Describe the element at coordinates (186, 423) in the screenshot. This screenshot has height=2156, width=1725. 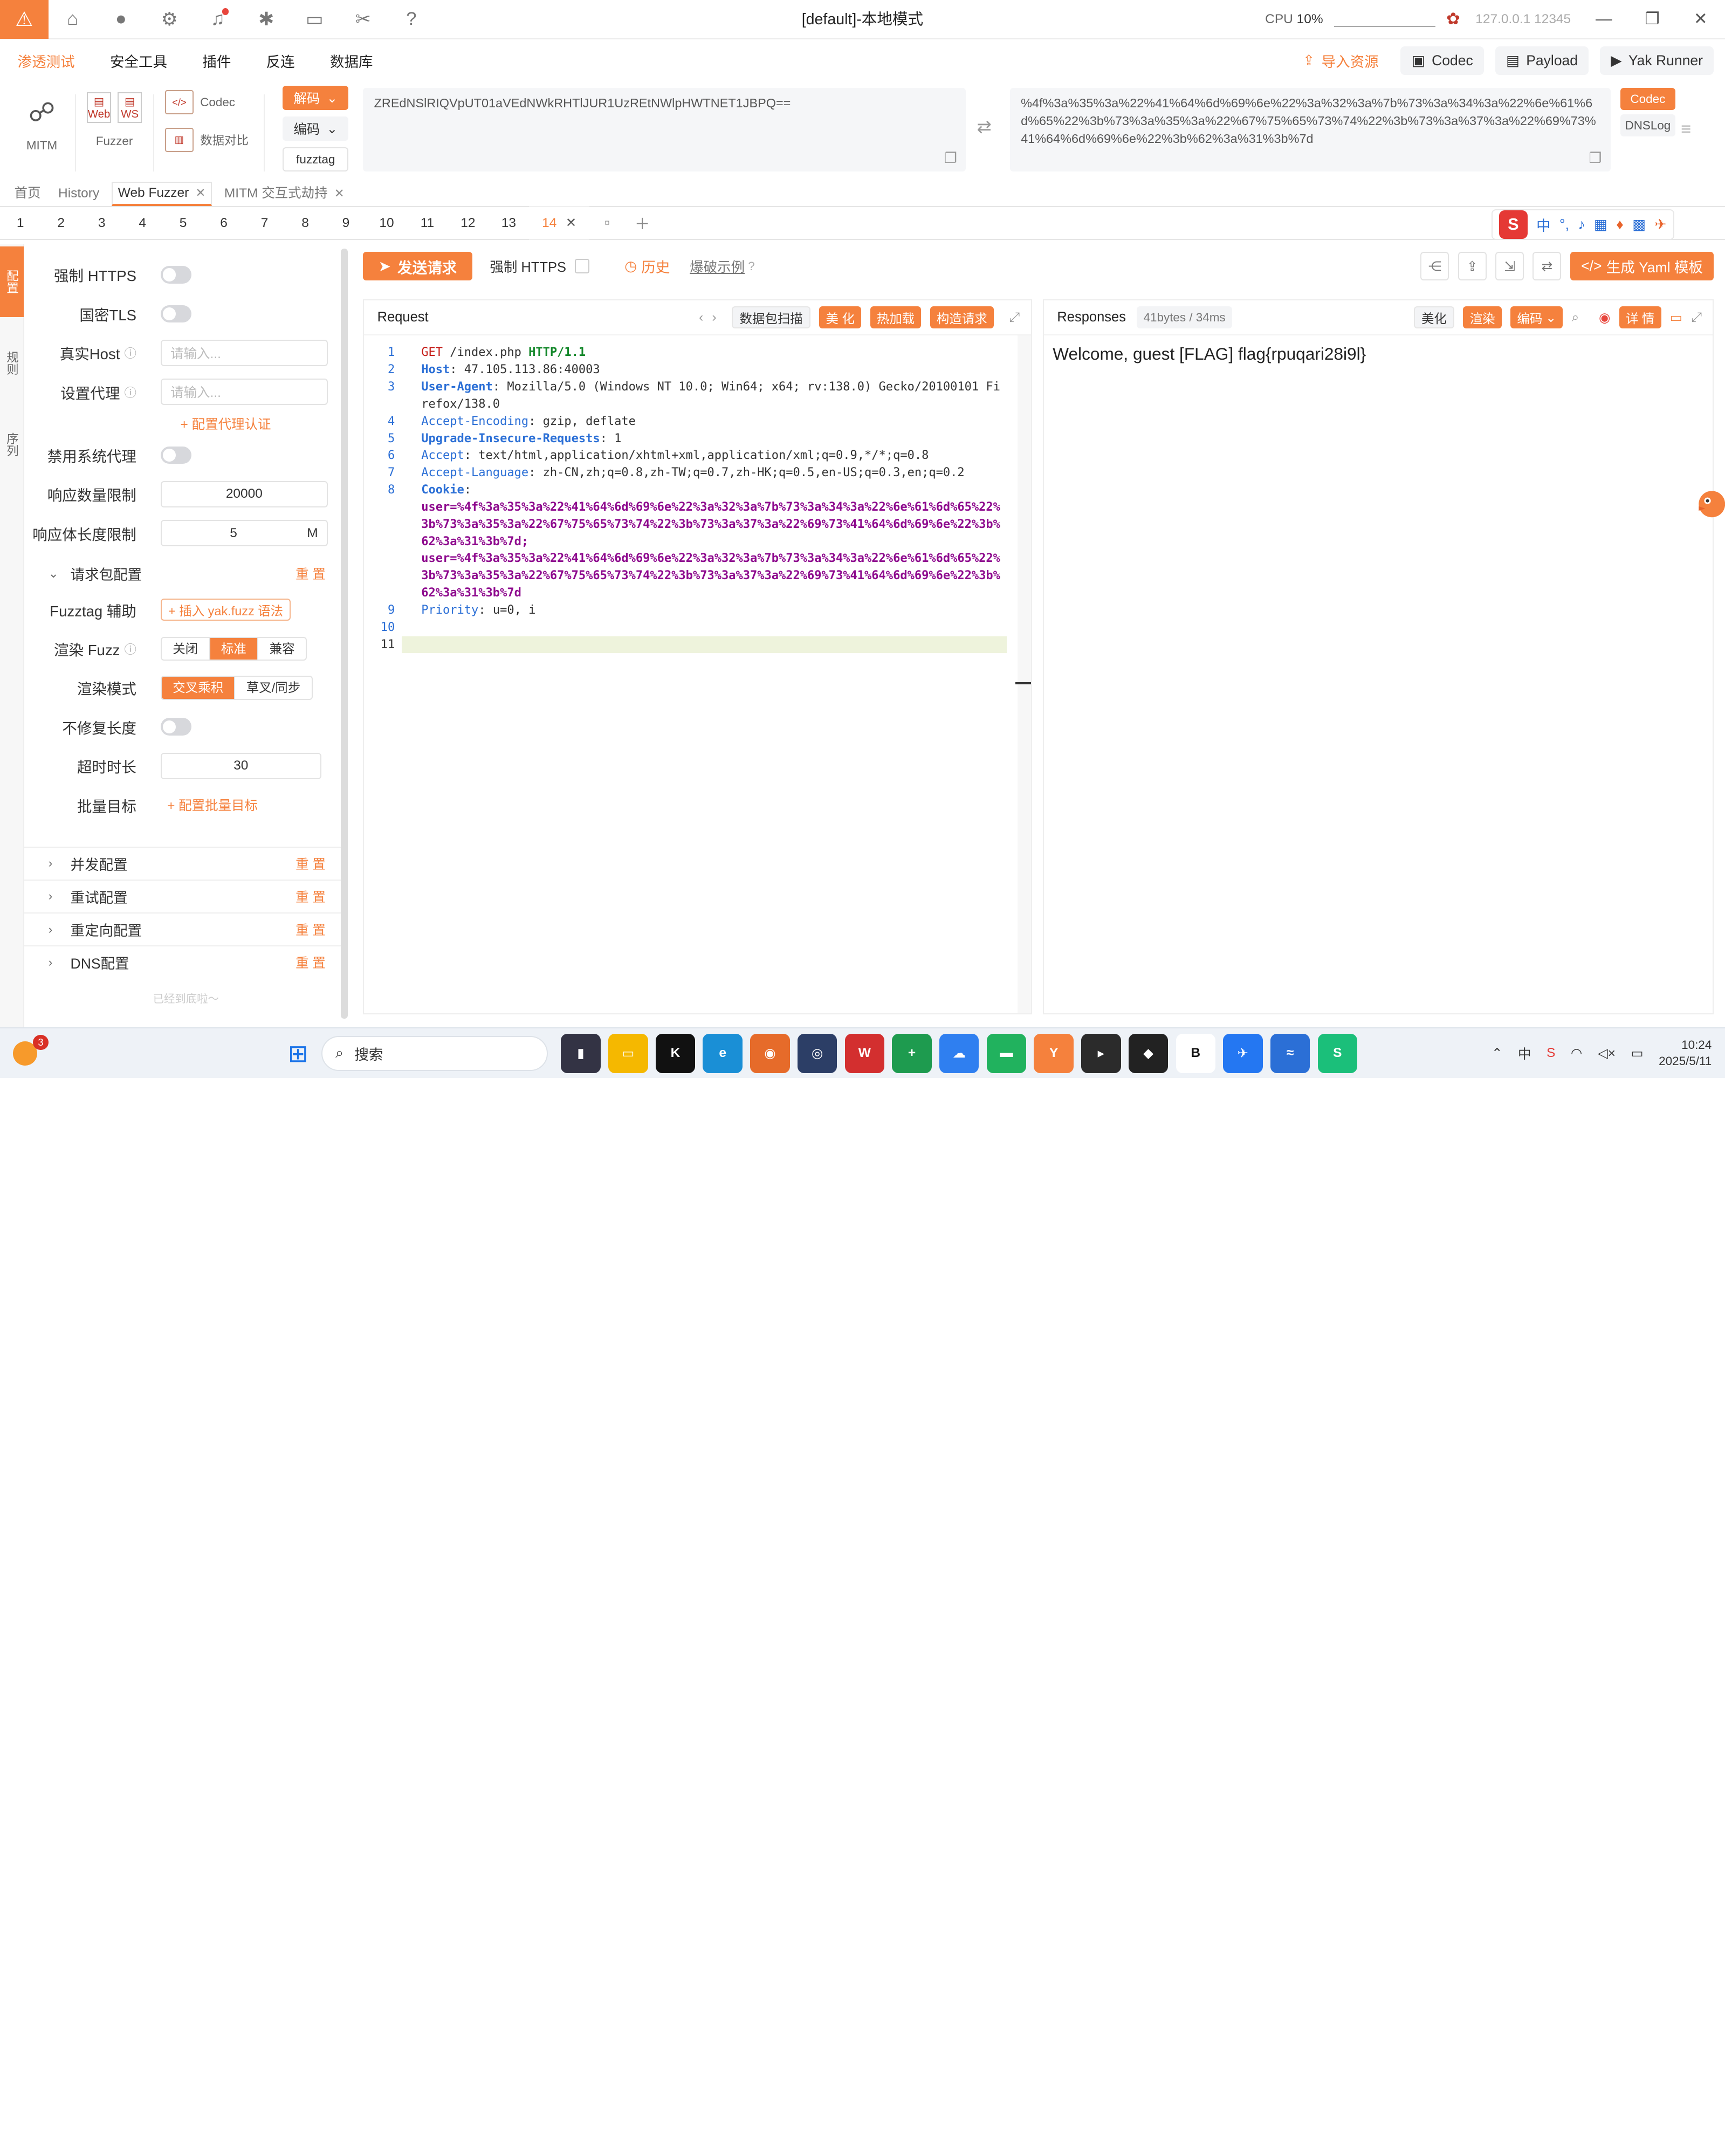
I see `proxy-auth-link: + 配置代理认证` at that location.